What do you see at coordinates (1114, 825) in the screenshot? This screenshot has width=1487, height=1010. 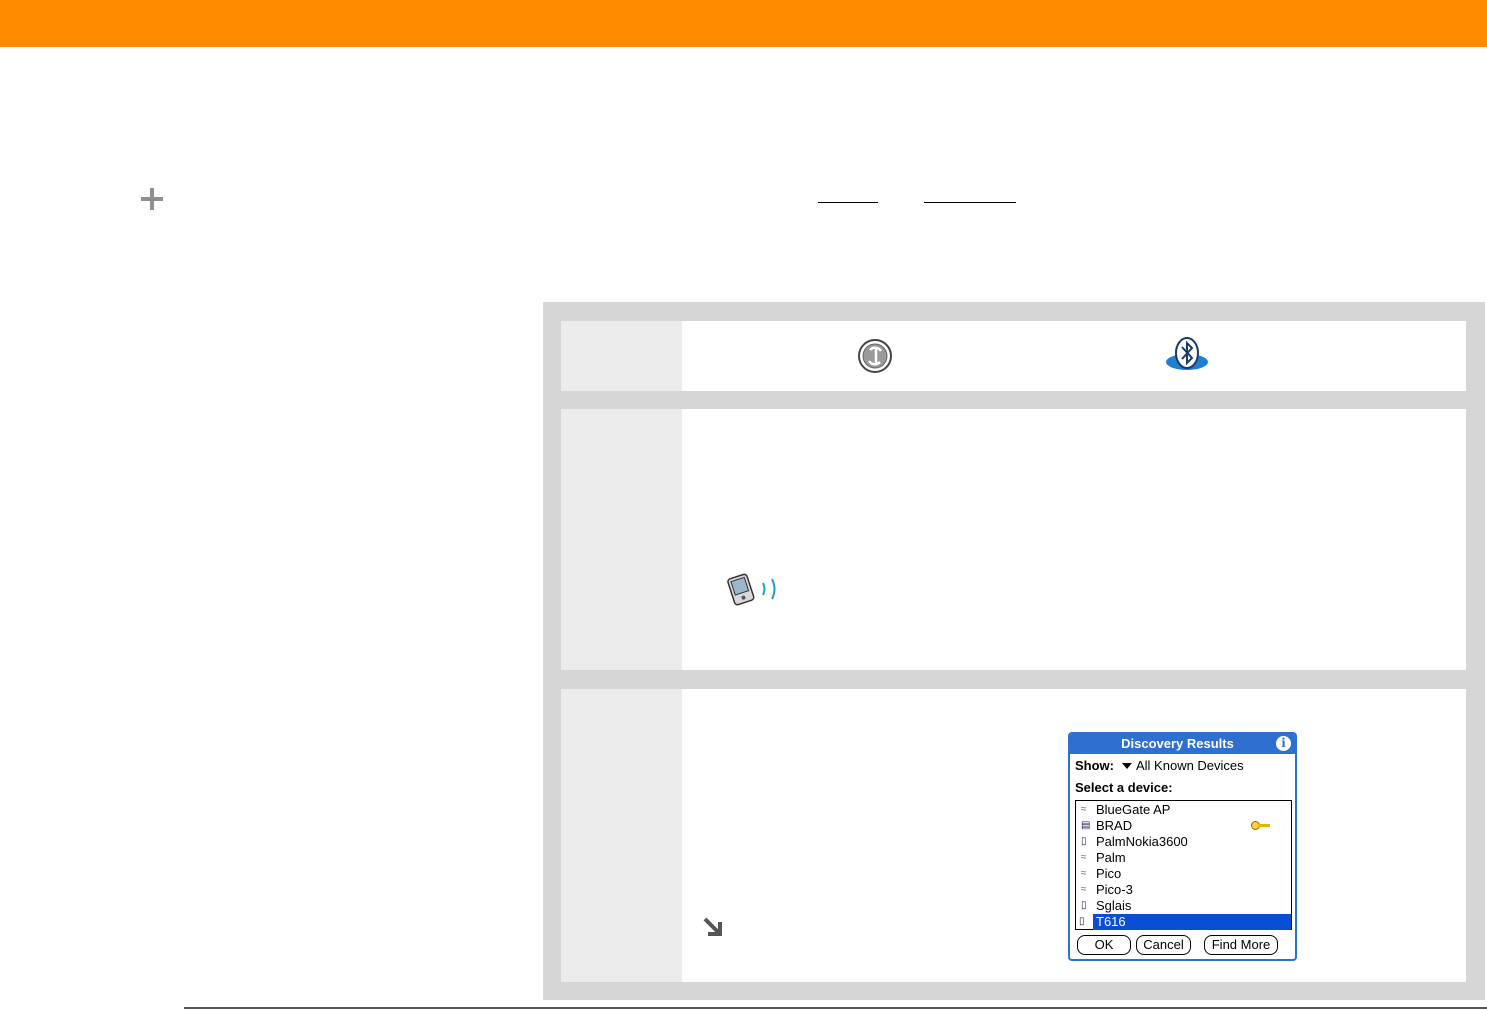 I see `device-name: BRAD` at bounding box center [1114, 825].